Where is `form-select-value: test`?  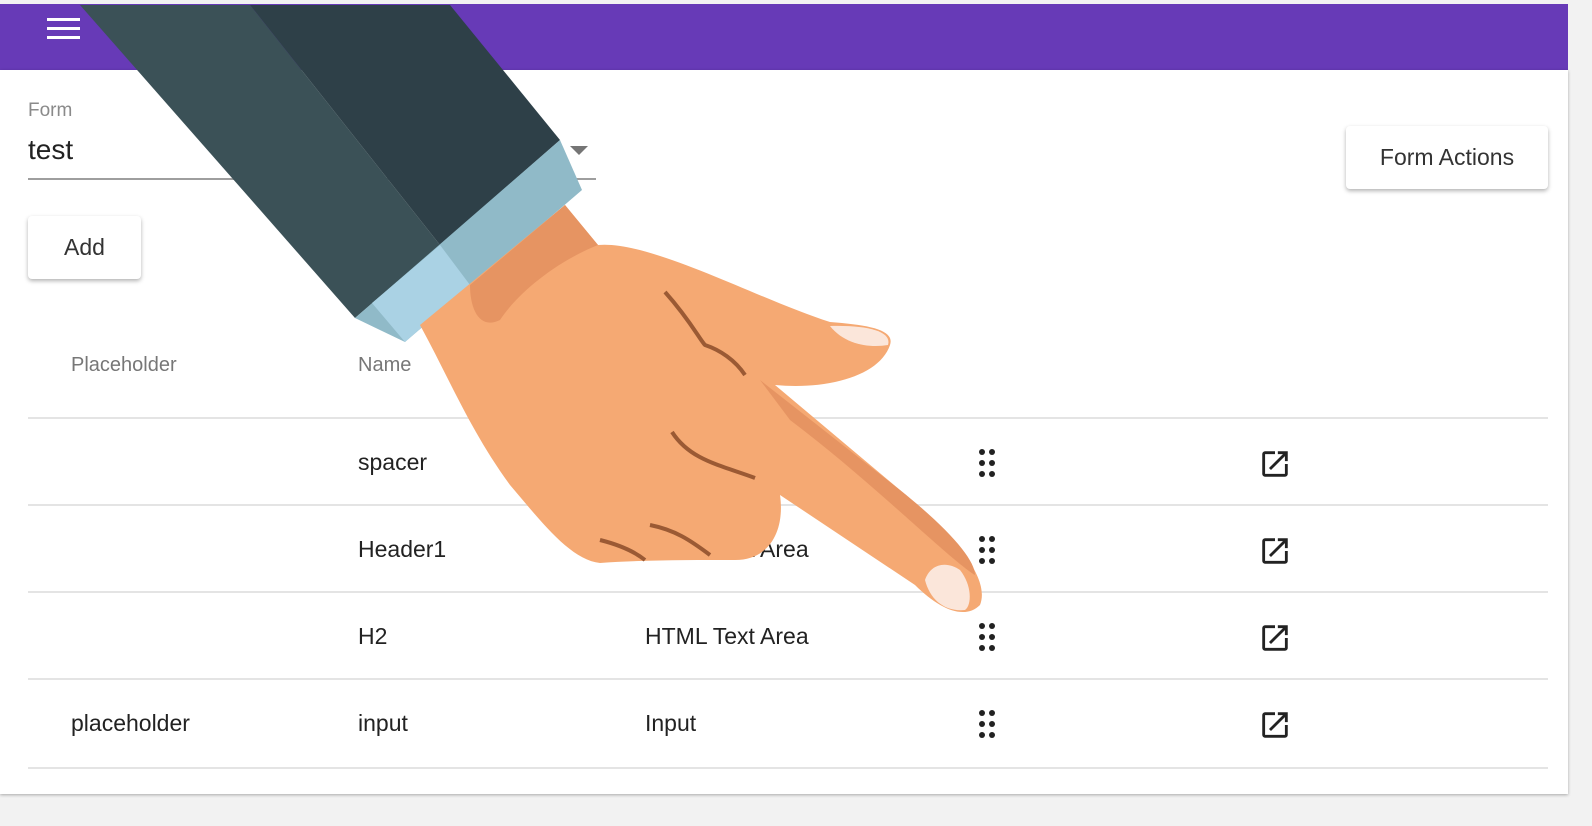
form-select-value: test is located at coordinates (51, 149).